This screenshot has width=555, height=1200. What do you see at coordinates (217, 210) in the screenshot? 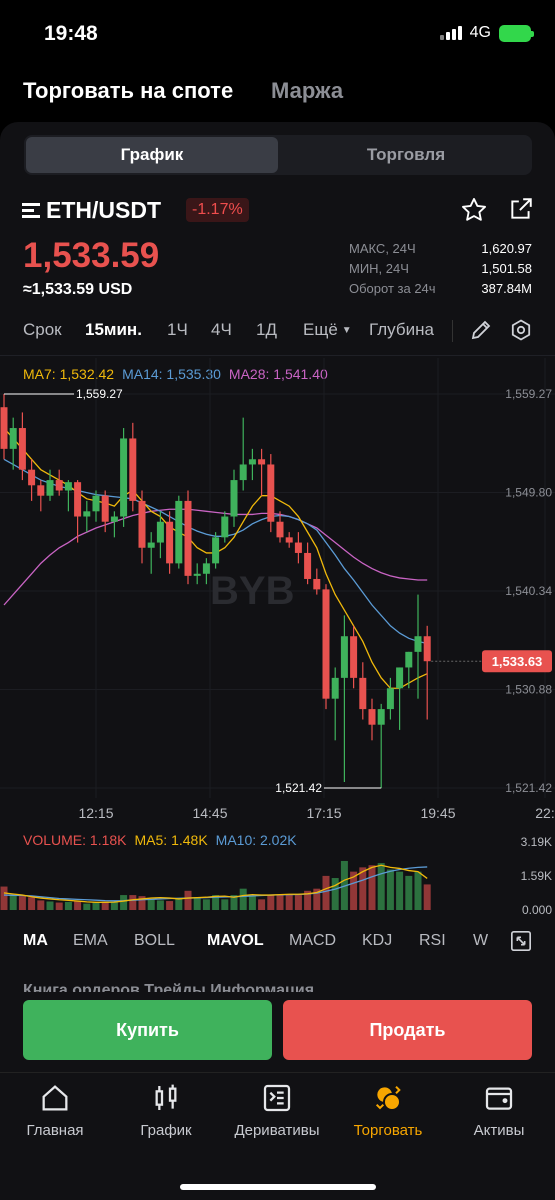
I see `change-badge: -1.17%` at bounding box center [217, 210].